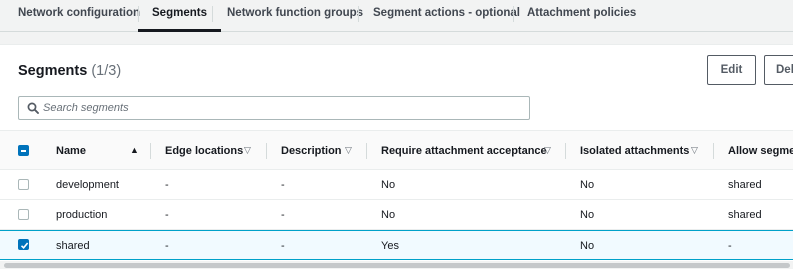 The height and width of the screenshot is (269, 793). What do you see at coordinates (79, 16) in the screenshot?
I see `tab-network-configuration: Network configuration` at bounding box center [79, 16].